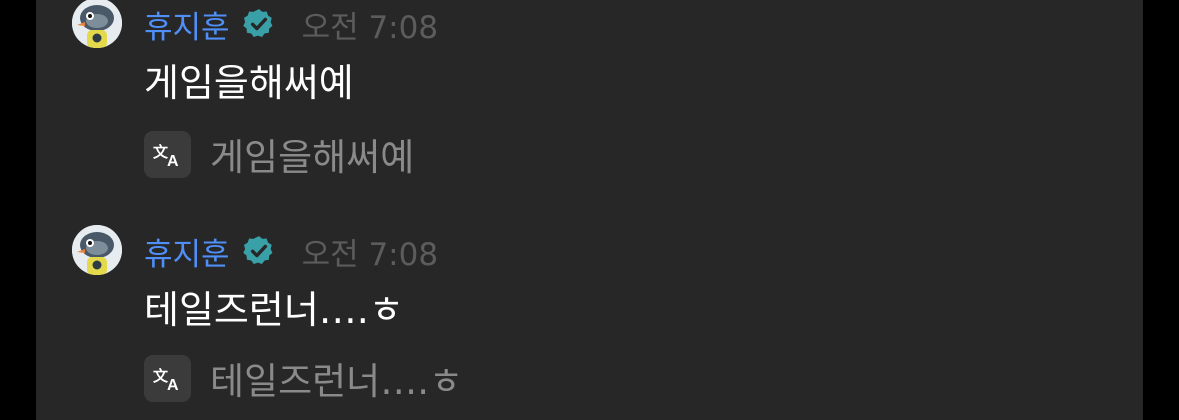 Image resolution: width=1179 pixels, height=420 pixels. I want to click on translation-row: 文 A 게임을해써예, so click(279, 154).